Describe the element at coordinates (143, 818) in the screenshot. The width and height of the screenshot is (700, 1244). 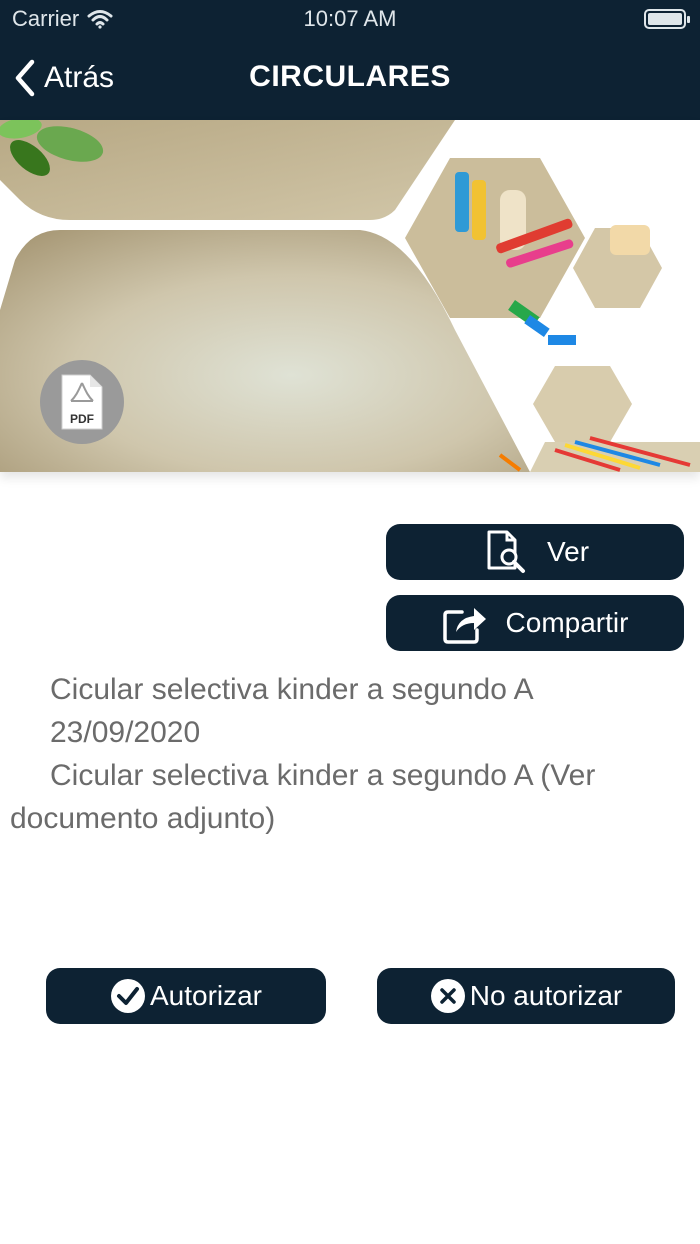
I see `circular-body-line-2: documento adjunto)` at that location.